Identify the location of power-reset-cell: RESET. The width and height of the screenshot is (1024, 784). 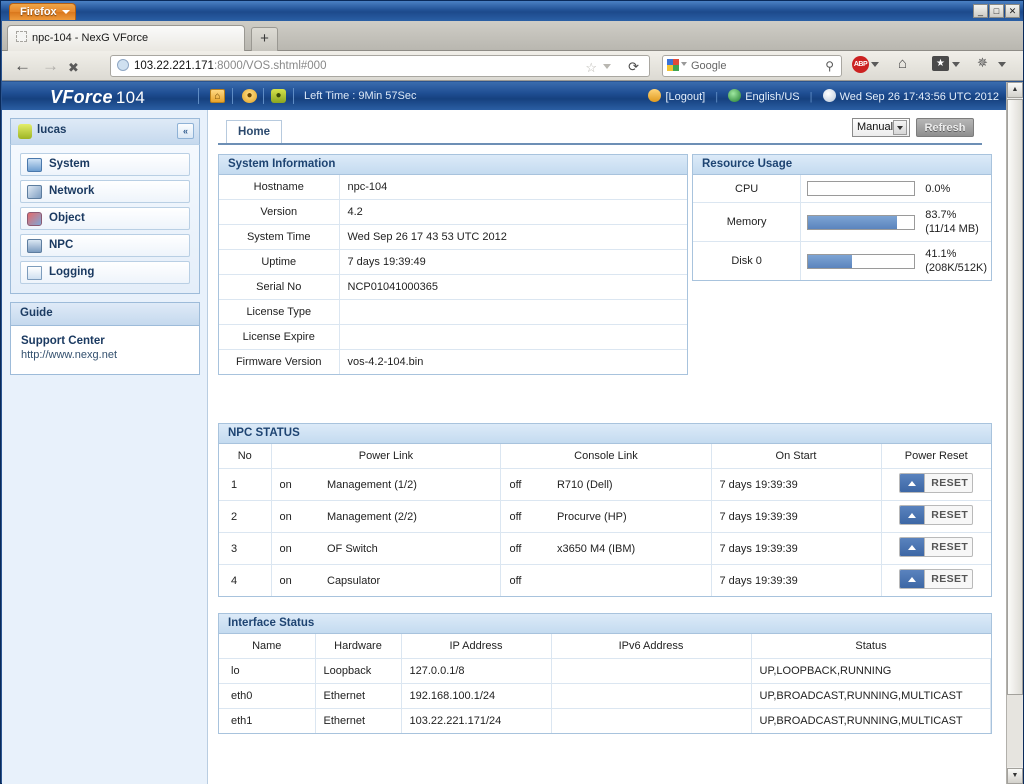
(936, 484).